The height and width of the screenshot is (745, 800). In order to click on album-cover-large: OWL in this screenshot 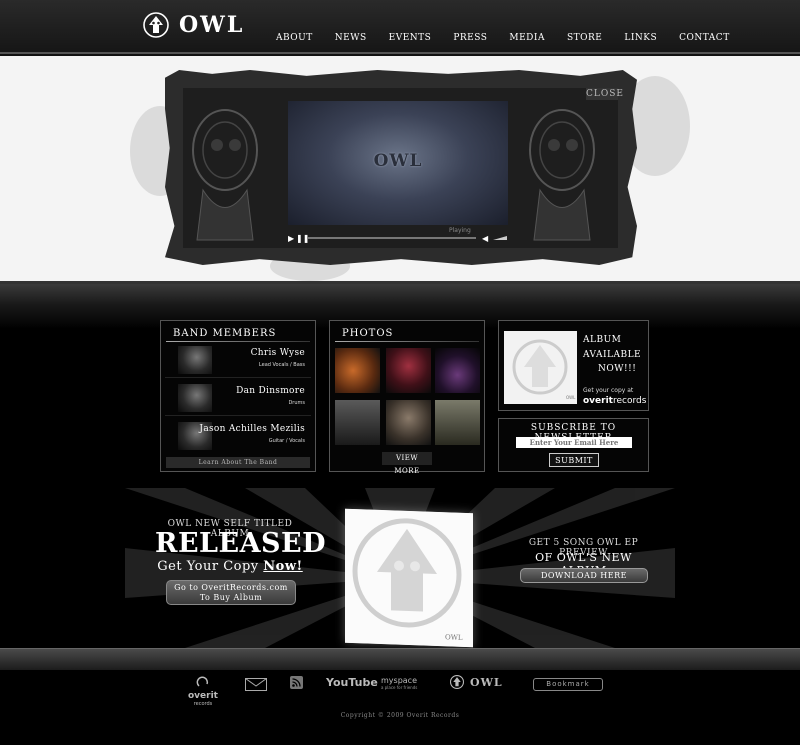, I will do `click(409, 578)`.